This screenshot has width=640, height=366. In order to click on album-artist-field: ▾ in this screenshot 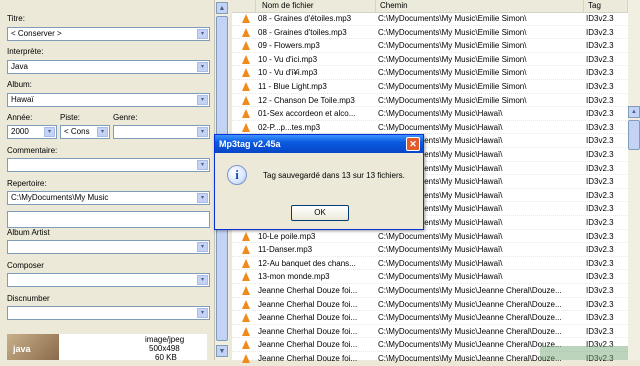, I will do `click(108, 247)`.